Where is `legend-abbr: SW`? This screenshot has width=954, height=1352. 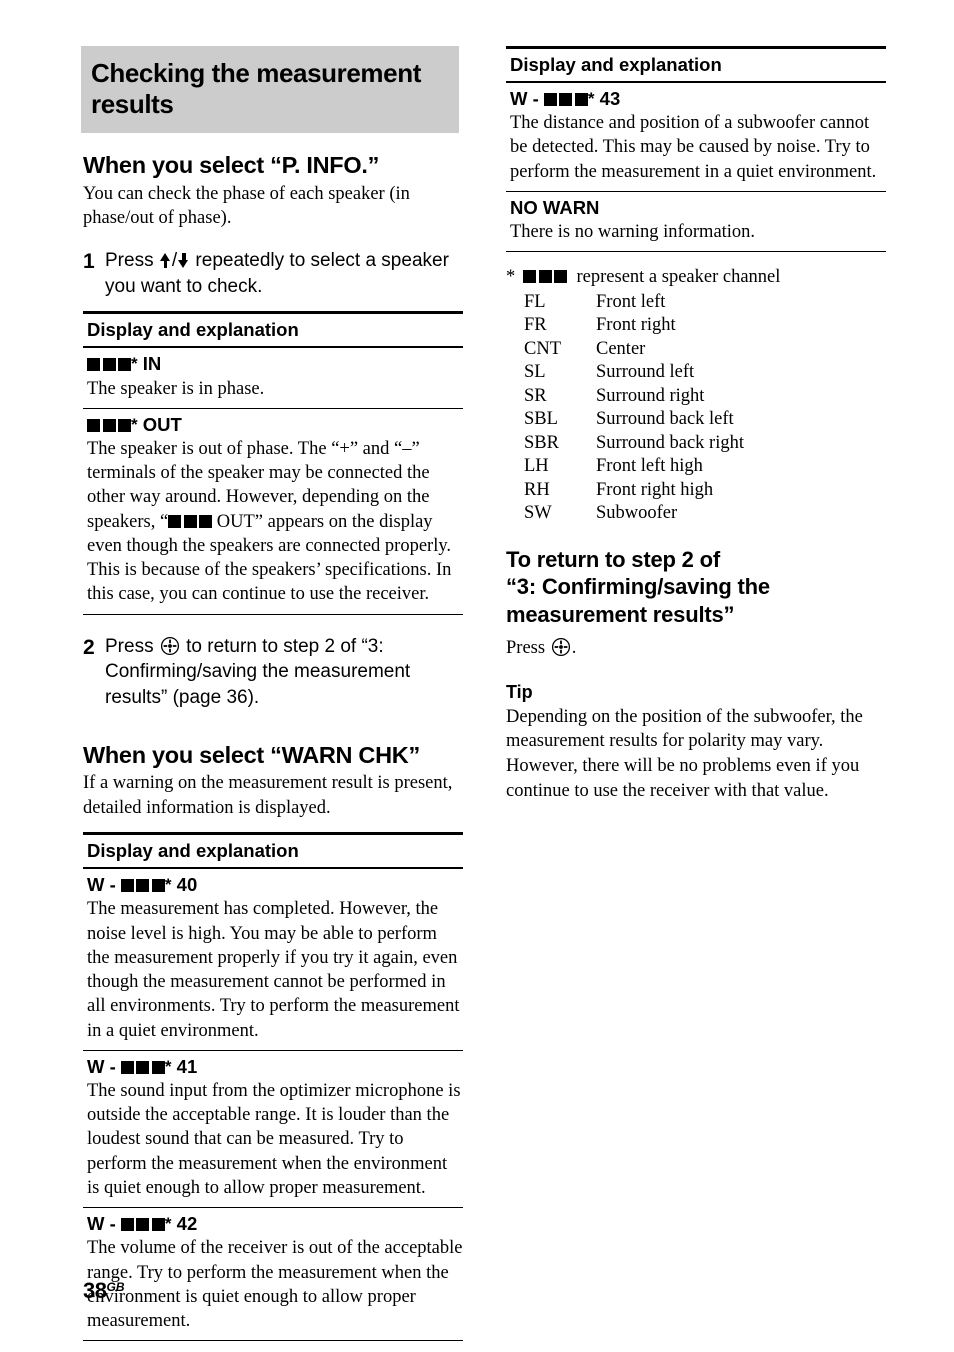
legend-abbr: SW is located at coordinates (538, 513).